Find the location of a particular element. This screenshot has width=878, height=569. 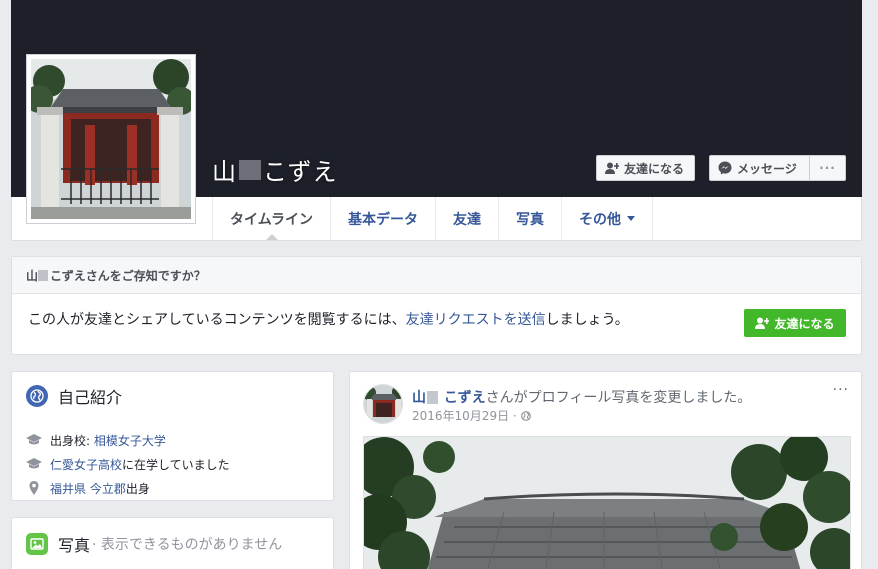

temple-roof-image is located at coordinates (607, 503).